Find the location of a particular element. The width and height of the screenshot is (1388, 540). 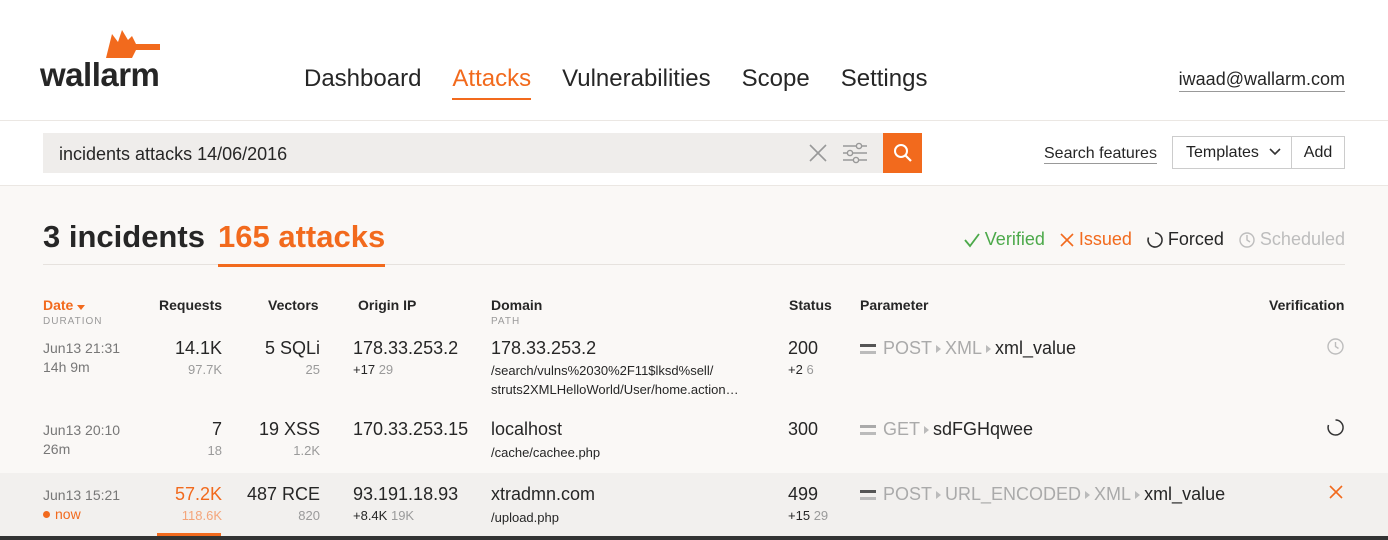

tab-incidents: 3 incidents is located at coordinates (124, 237).